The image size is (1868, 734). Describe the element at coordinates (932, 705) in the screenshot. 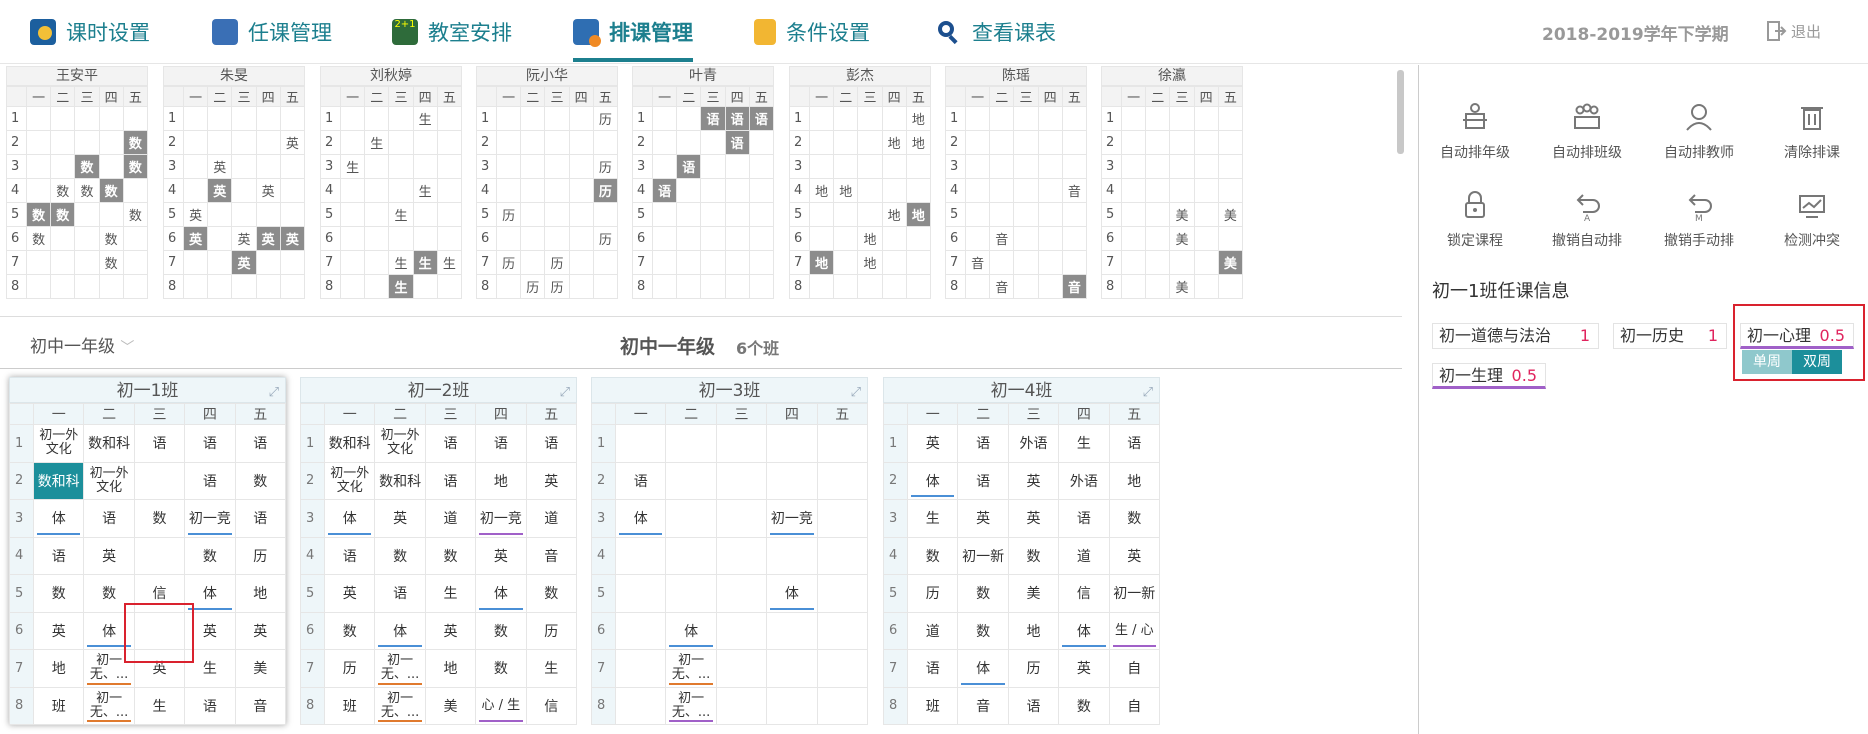

I see `class-slot: 班` at that location.